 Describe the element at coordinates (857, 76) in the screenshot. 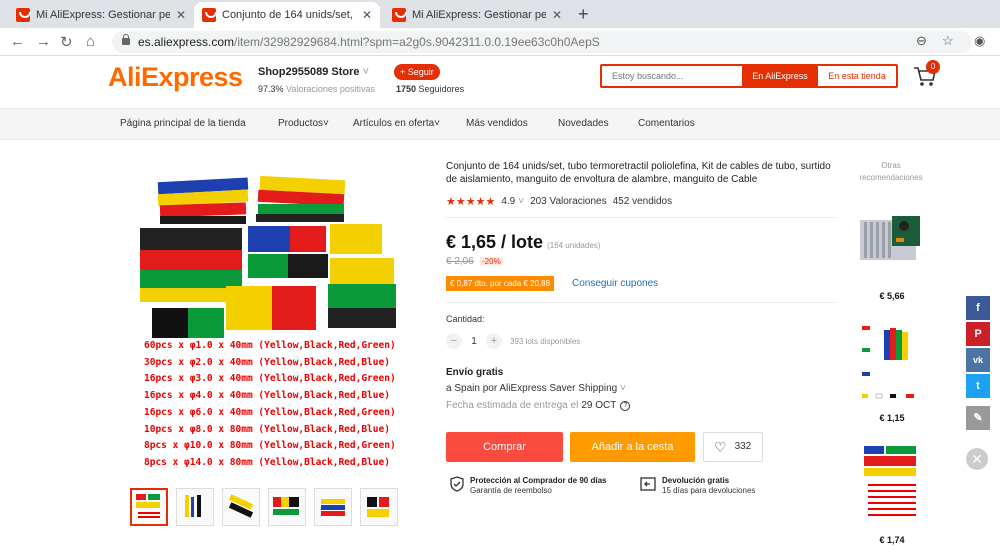

I see `search-store-button: En esta tienda` at that location.